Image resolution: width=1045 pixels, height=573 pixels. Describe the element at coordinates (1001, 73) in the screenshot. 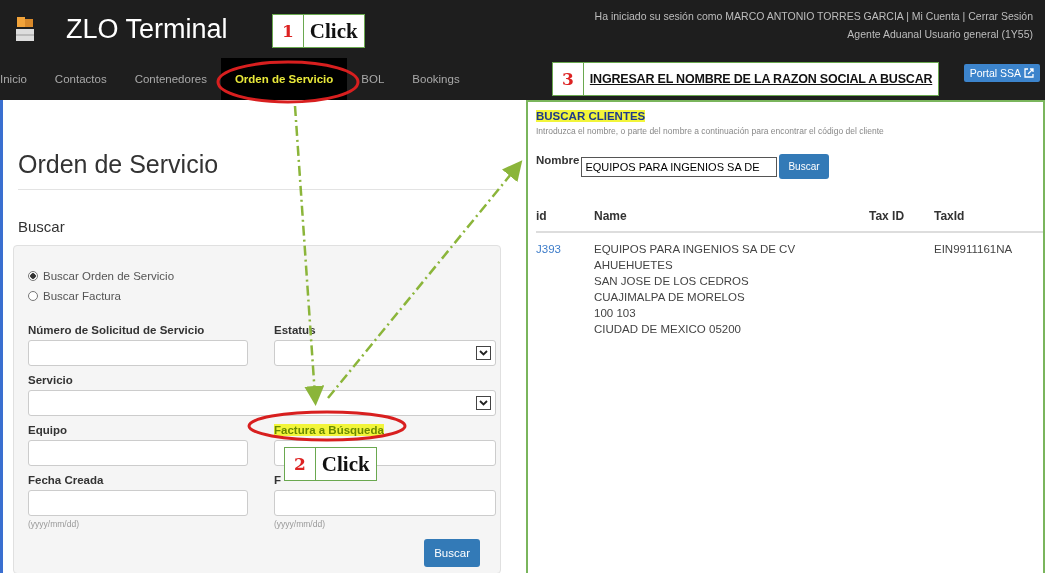

I see `portal-button: Portal SSA` at that location.